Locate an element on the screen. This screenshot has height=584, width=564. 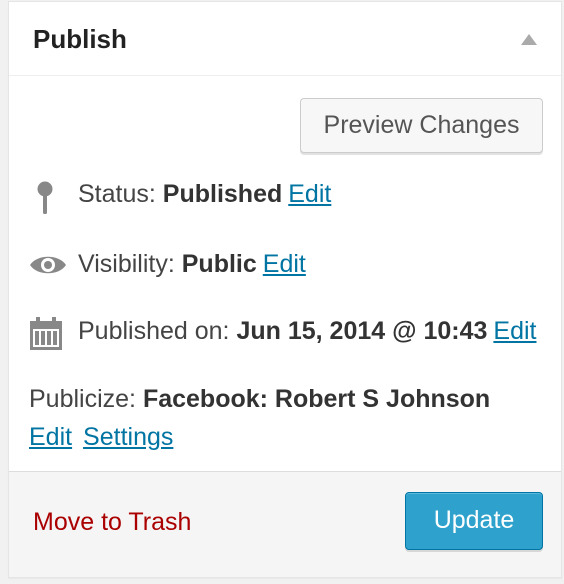
visibility-text: Visibility: Public Edit is located at coordinates (192, 264).